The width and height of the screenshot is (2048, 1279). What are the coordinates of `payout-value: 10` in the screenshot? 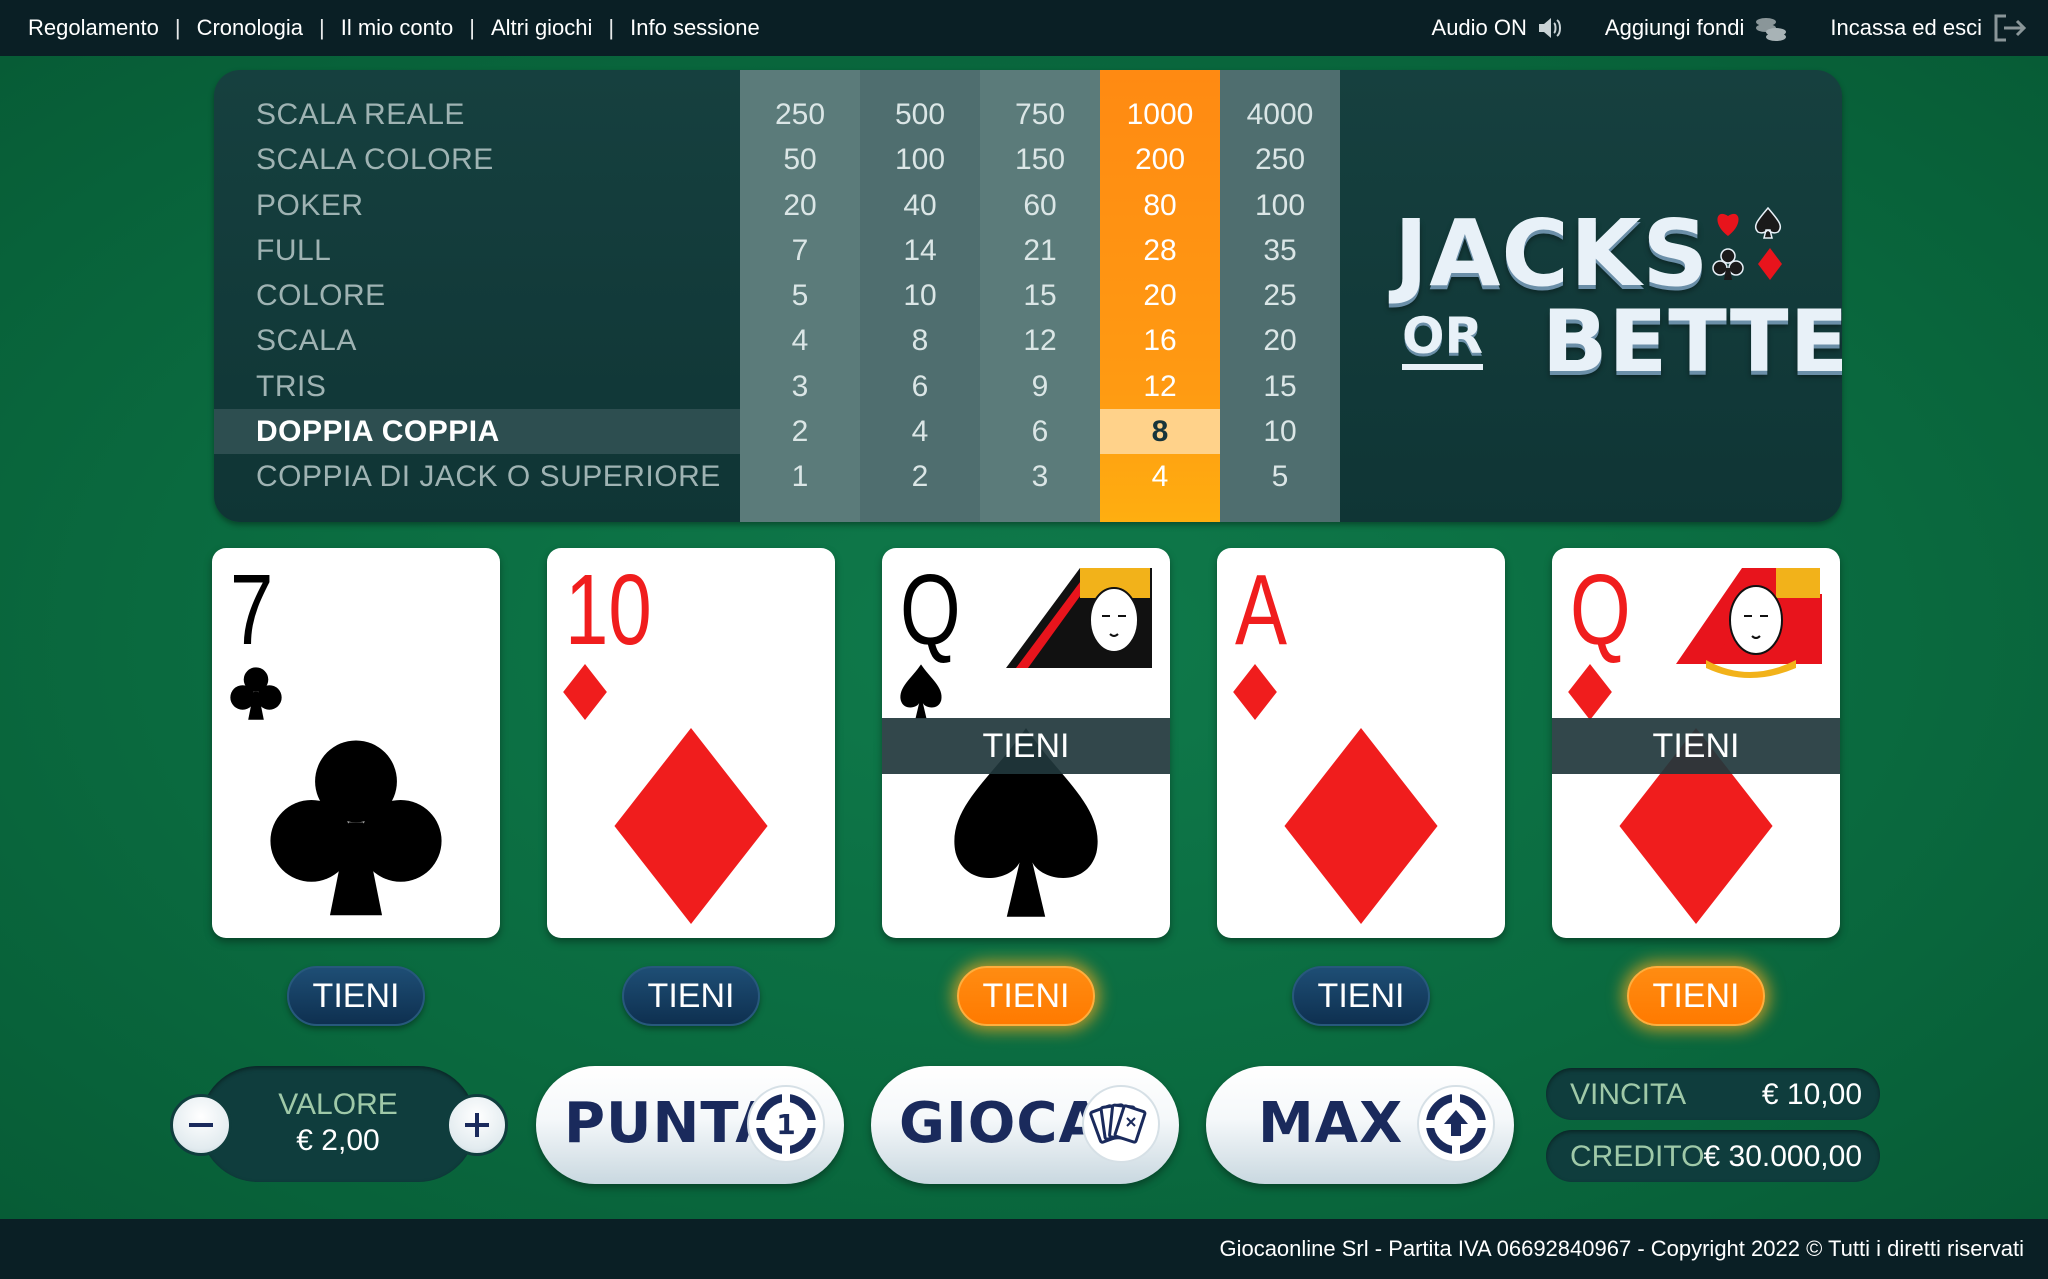 It's located at (1280, 432).